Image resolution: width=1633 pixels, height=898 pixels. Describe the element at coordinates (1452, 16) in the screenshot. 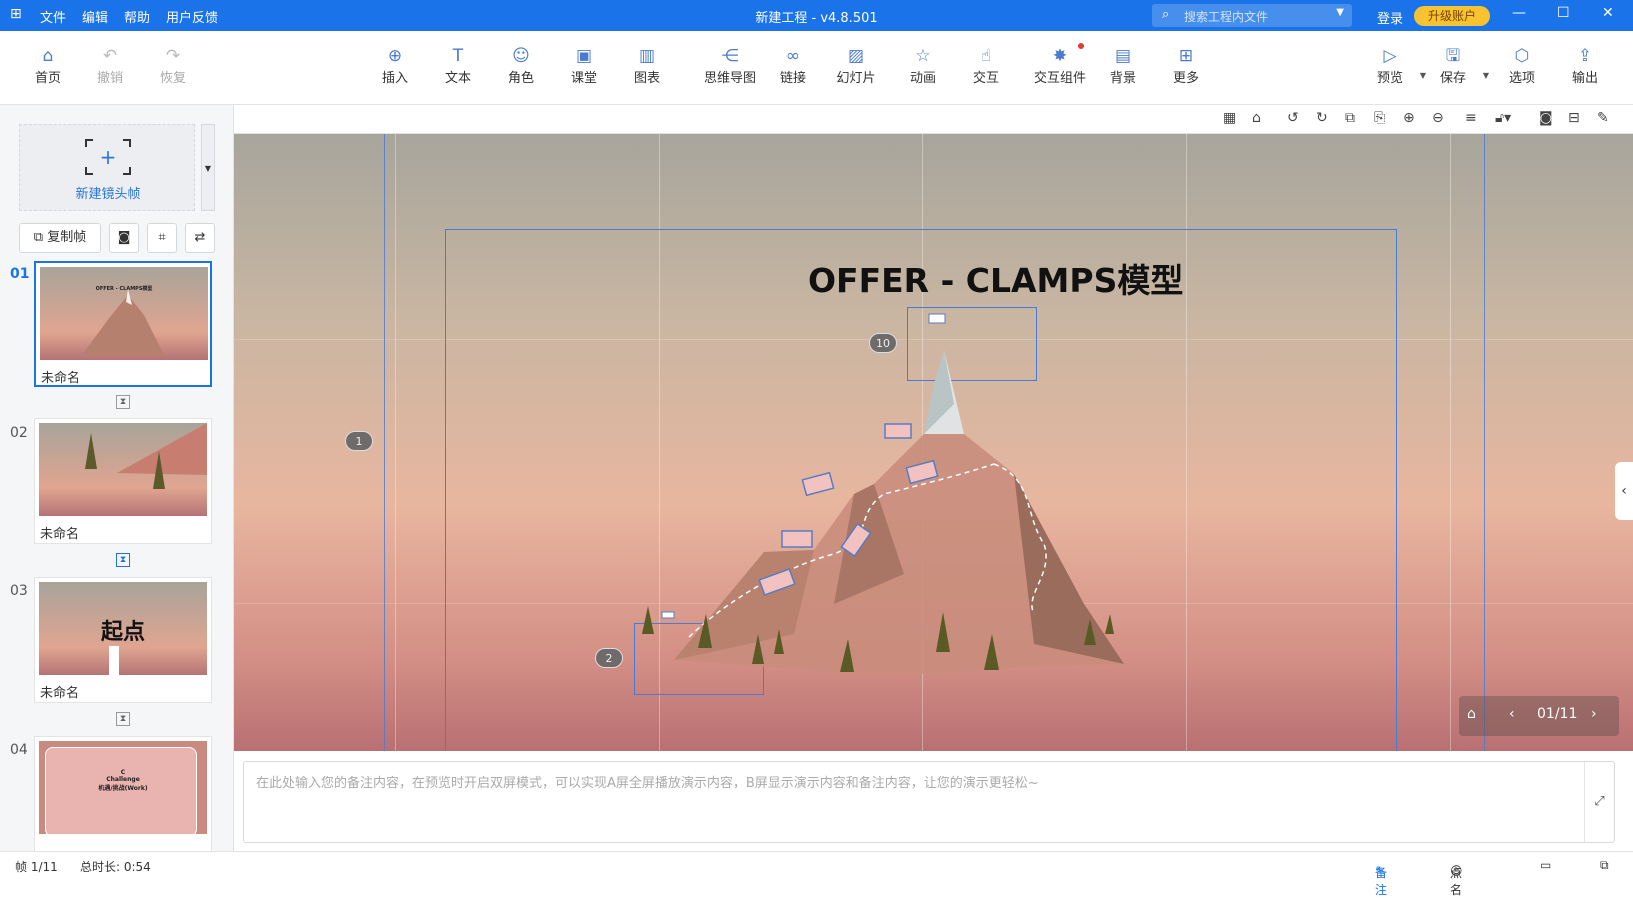

I see `upgrade-button: 升级账户` at that location.